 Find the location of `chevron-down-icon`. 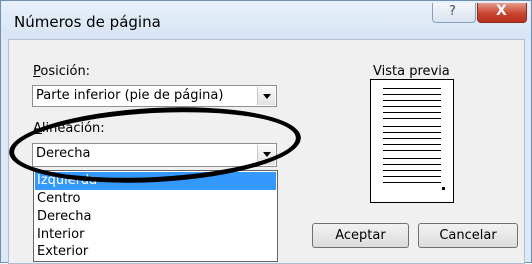

chevron-down-icon is located at coordinates (266, 96).